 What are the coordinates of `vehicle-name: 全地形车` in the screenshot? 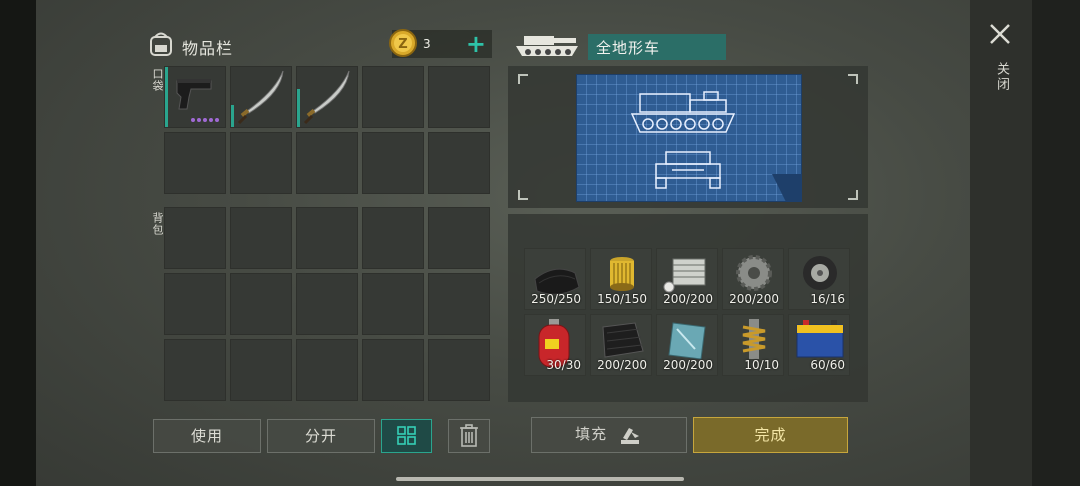 It's located at (657, 47).